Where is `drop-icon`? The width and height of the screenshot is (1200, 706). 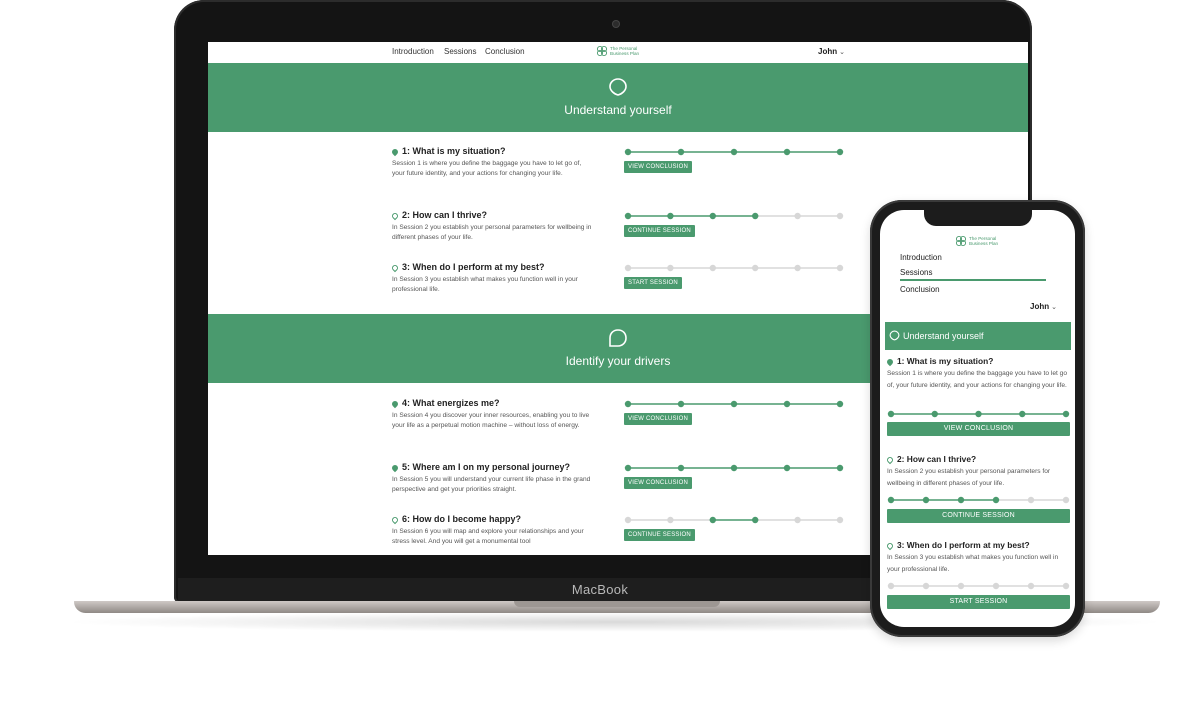
drop-icon is located at coordinates (618, 338).